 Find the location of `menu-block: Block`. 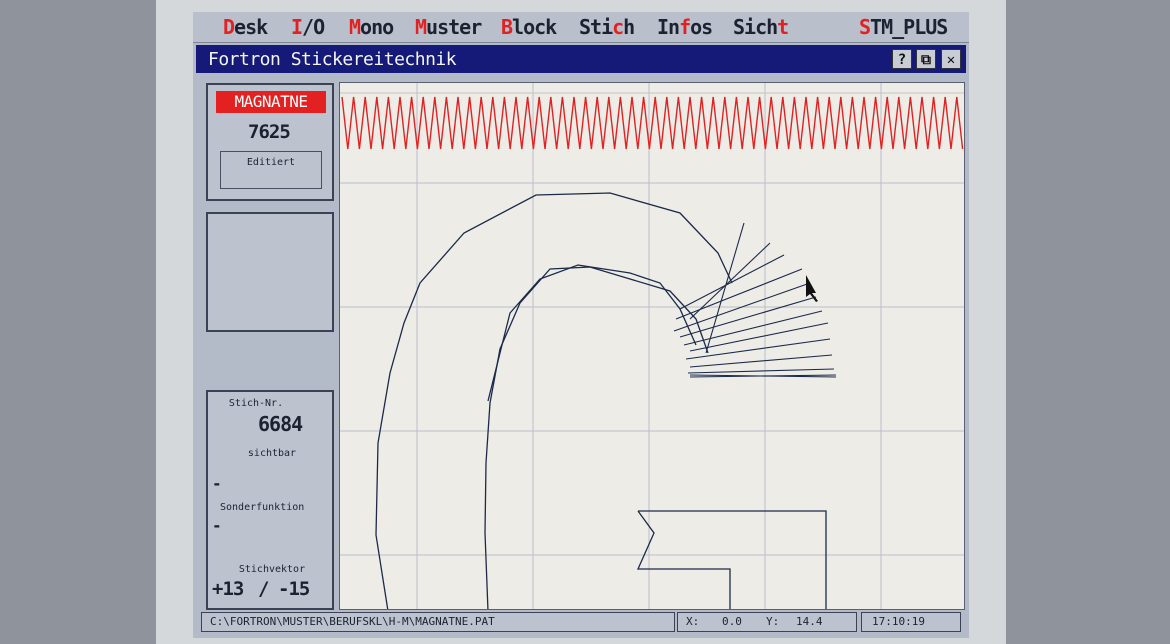

menu-block: Block is located at coordinates (529, 27).